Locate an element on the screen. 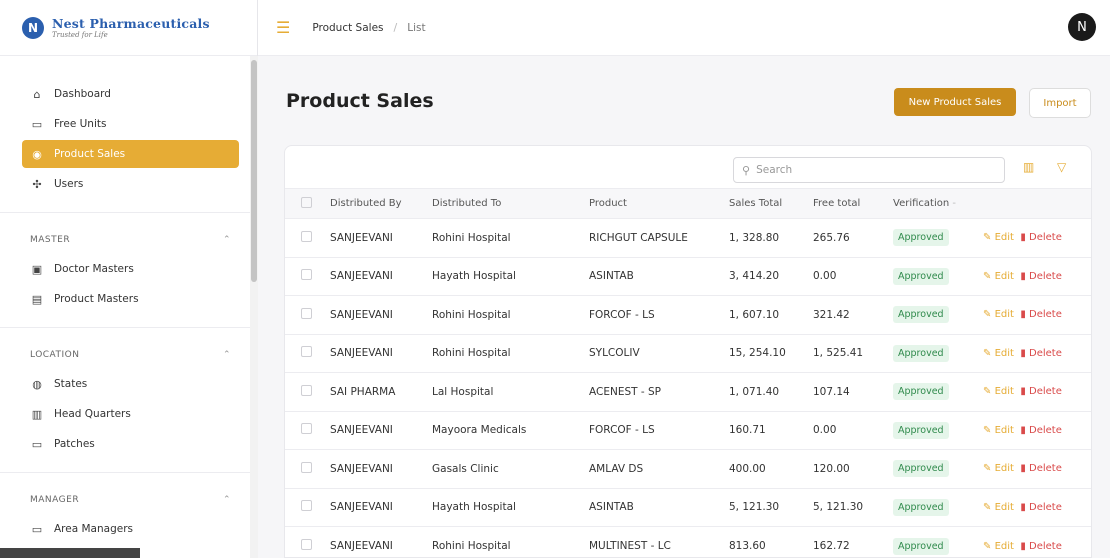 Image resolution: width=1110 pixels, height=558 pixels. cell-distributed-to: Hayath Hospital is located at coordinates (474, 276).